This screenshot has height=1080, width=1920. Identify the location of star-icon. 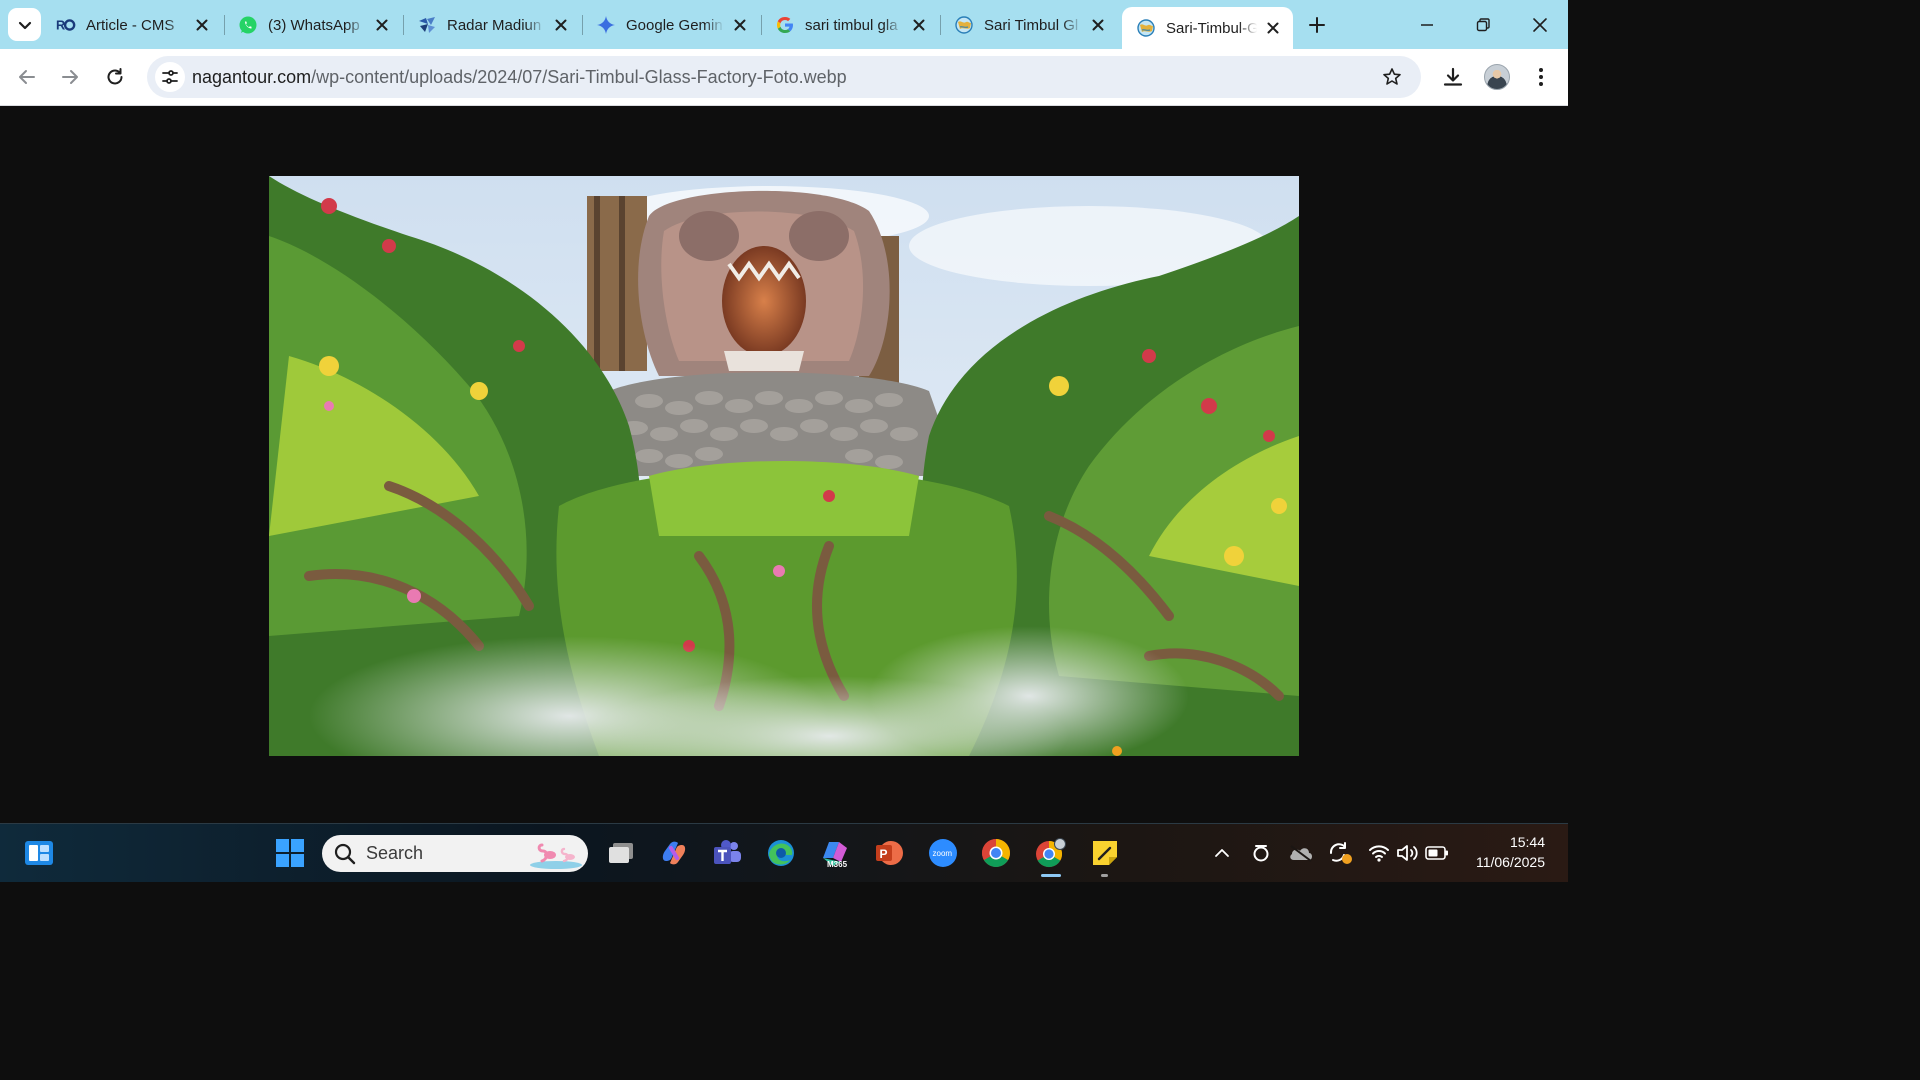
(1392, 76).